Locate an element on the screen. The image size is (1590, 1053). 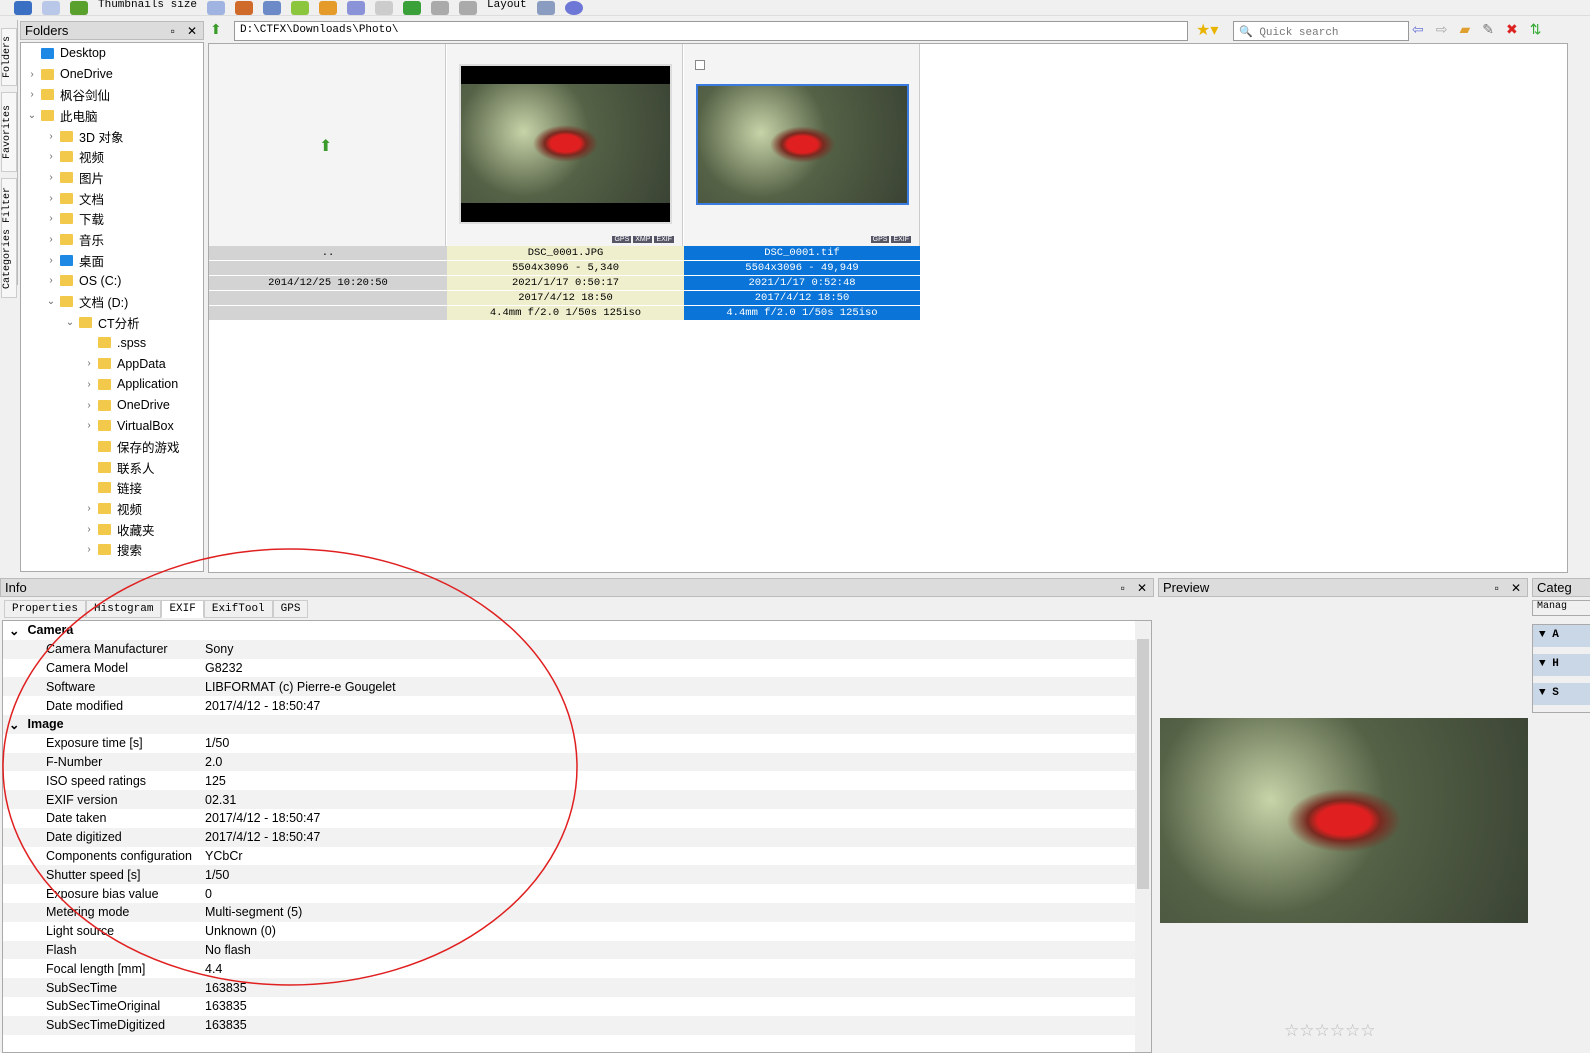
thumbnail-size: 5504x3096 - 49,949 is located at coordinates (802, 268).